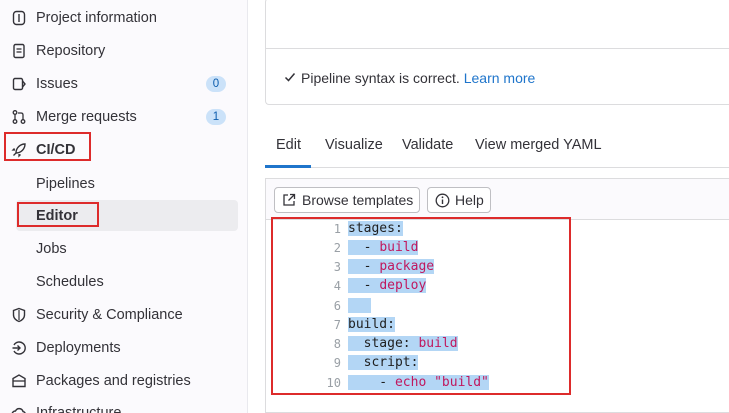 This screenshot has height=413, width=729. I want to click on yaml-value: package, so click(407, 266).